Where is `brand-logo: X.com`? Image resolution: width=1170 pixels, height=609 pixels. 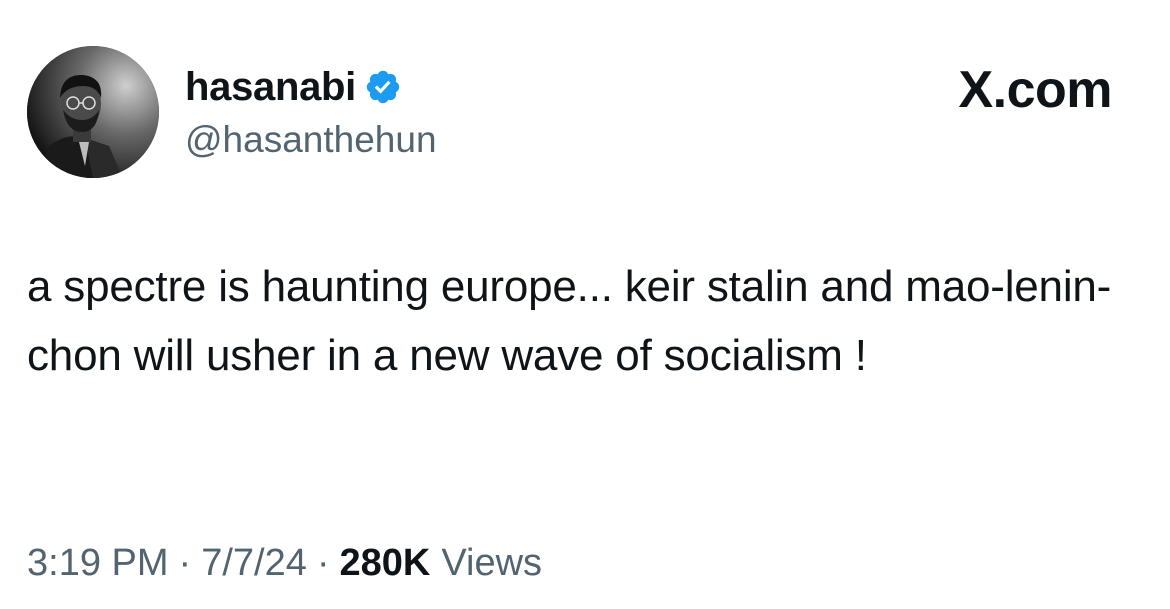
brand-logo: X.com is located at coordinates (1035, 90).